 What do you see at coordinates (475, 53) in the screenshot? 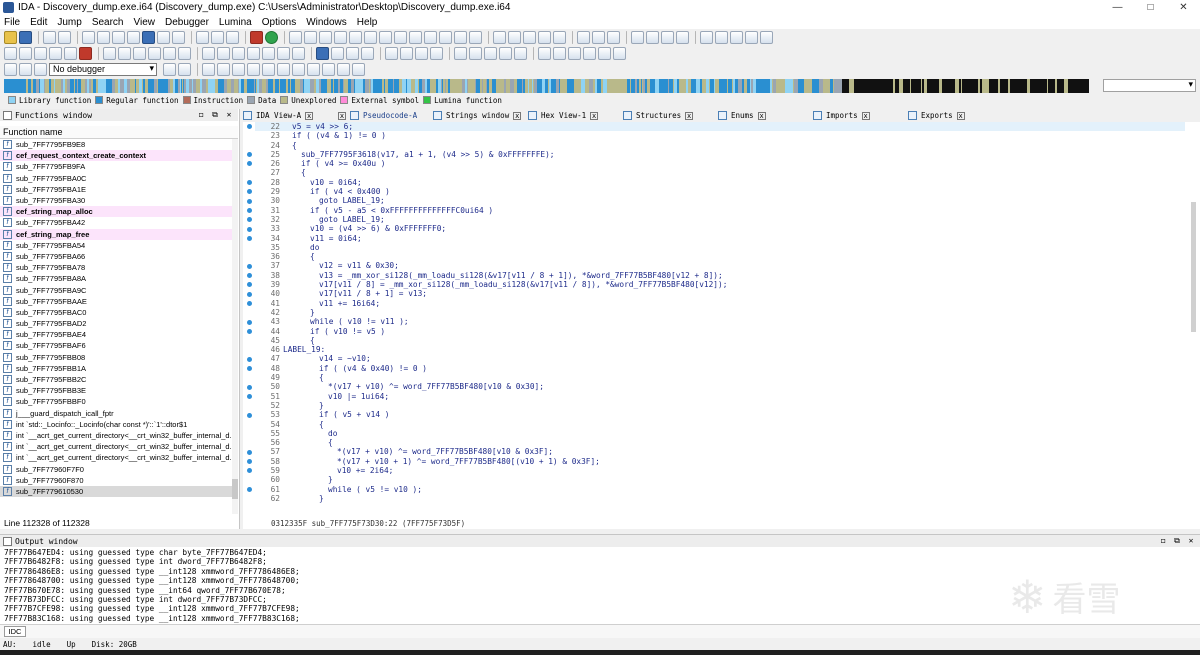
I see `xref-from-icon` at bounding box center [475, 53].